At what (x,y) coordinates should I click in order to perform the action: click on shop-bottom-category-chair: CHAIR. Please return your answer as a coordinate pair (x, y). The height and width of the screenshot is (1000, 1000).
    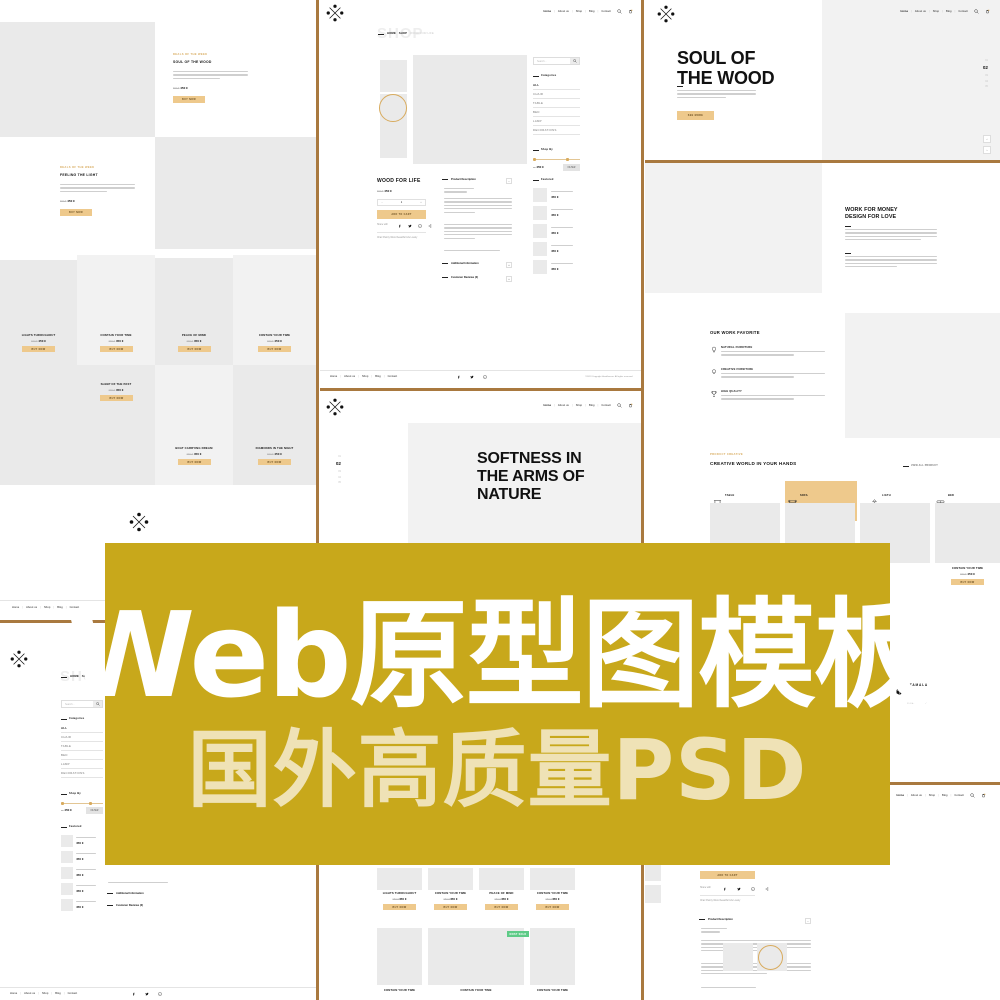
    Looking at the image, I should click on (66, 737).